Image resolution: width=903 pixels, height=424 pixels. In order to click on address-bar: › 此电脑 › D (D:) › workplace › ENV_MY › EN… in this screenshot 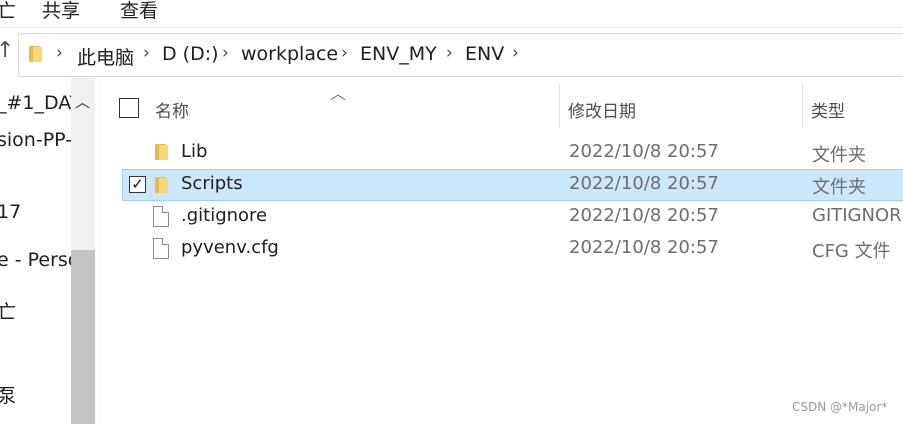, I will do `click(460, 55)`.